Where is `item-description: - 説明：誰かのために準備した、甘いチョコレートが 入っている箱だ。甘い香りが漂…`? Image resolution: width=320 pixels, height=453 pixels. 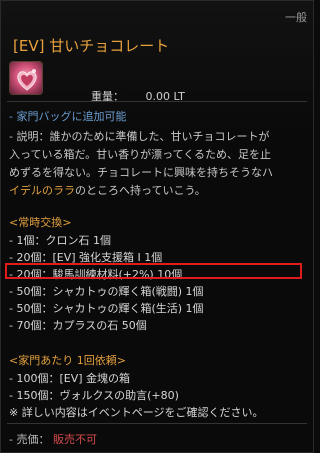
item-description: - 説明：誰かのために準備した、甘いチョコレートが 入っている箱だ。甘い香りが漂… is located at coordinates (159, 164).